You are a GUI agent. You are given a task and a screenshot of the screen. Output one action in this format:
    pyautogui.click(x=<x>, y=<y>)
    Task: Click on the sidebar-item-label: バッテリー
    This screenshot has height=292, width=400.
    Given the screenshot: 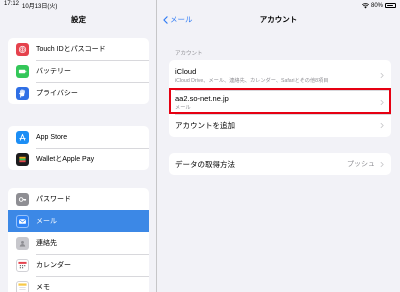 What is the action you would take?
    pyautogui.click(x=53, y=71)
    